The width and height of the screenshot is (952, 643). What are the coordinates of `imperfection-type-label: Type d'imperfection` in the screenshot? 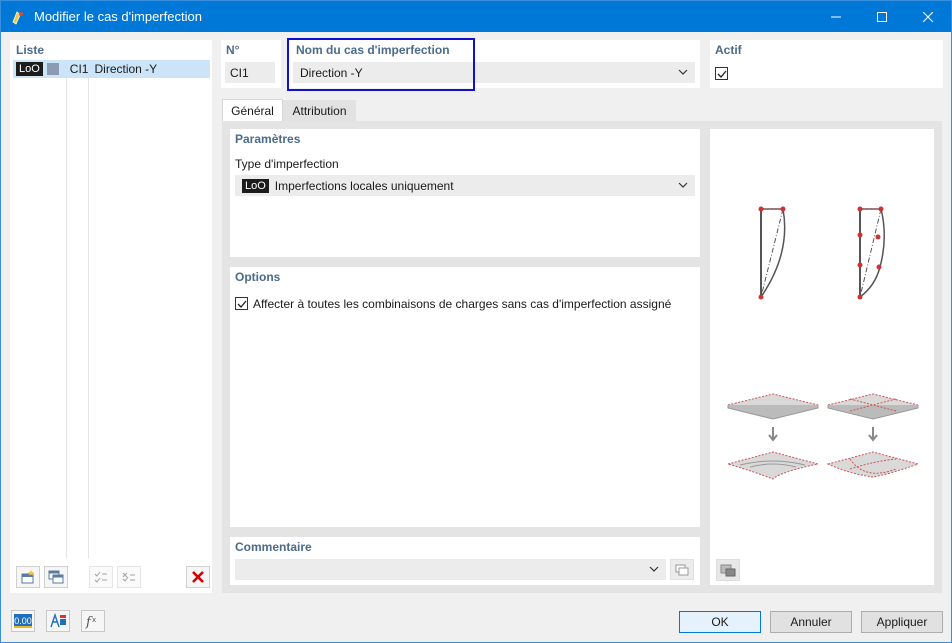 It's located at (287, 164).